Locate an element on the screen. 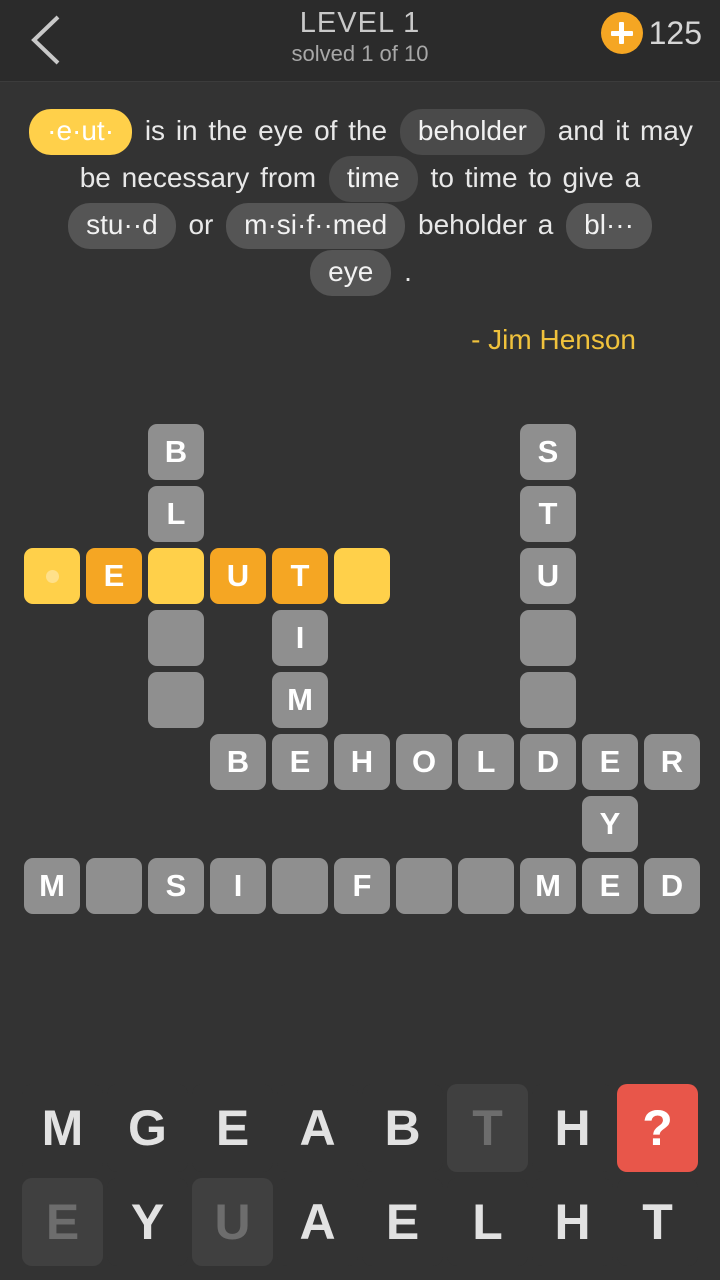 The width and height of the screenshot is (720, 1280). quote-word: necessary is located at coordinates (185, 177).